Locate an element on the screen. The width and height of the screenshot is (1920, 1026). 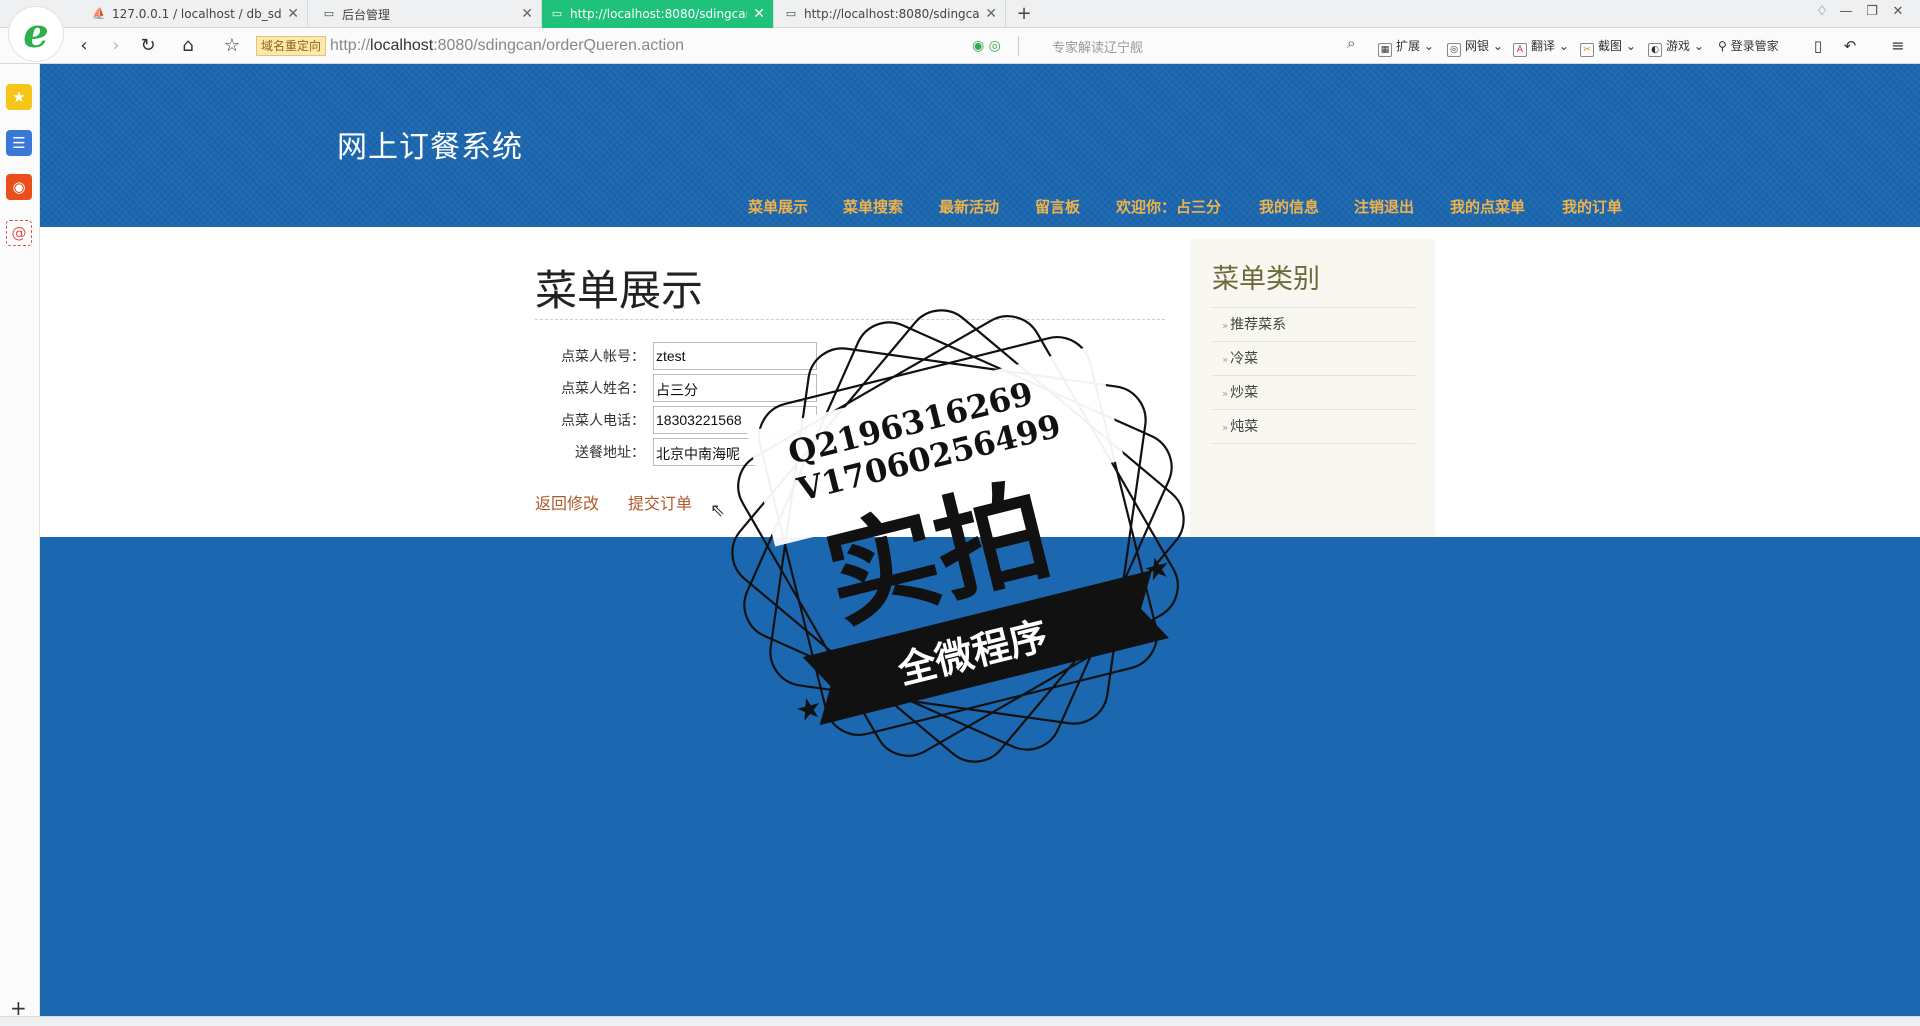
undo-icon: ↶ is located at coordinates (1850, 46).